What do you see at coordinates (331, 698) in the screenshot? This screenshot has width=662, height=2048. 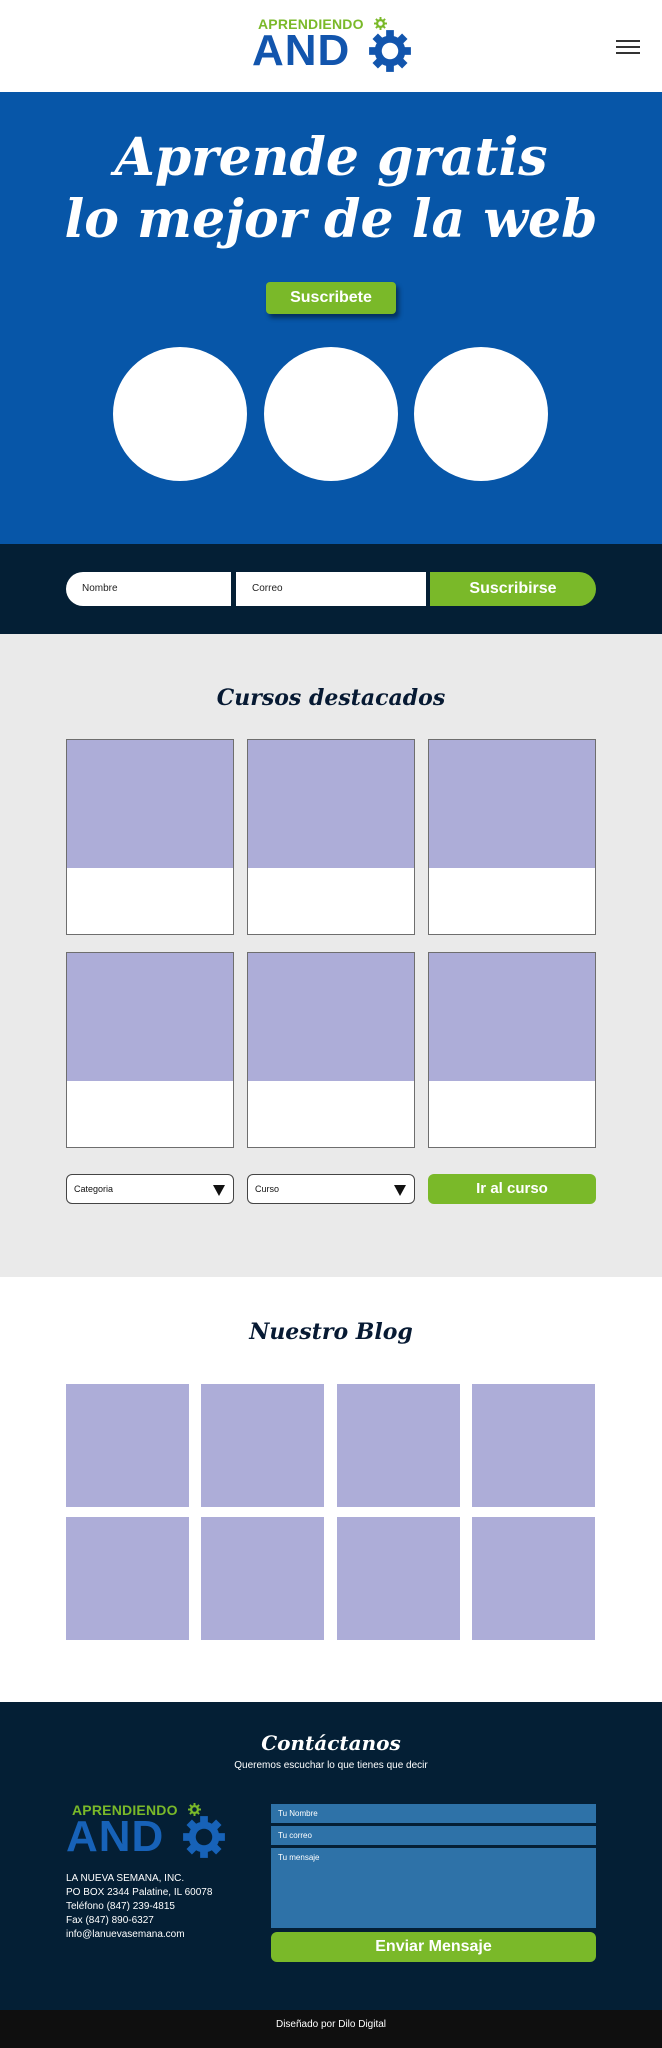 I see `courses-title: Cursos destacados` at bounding box center [331, 698].